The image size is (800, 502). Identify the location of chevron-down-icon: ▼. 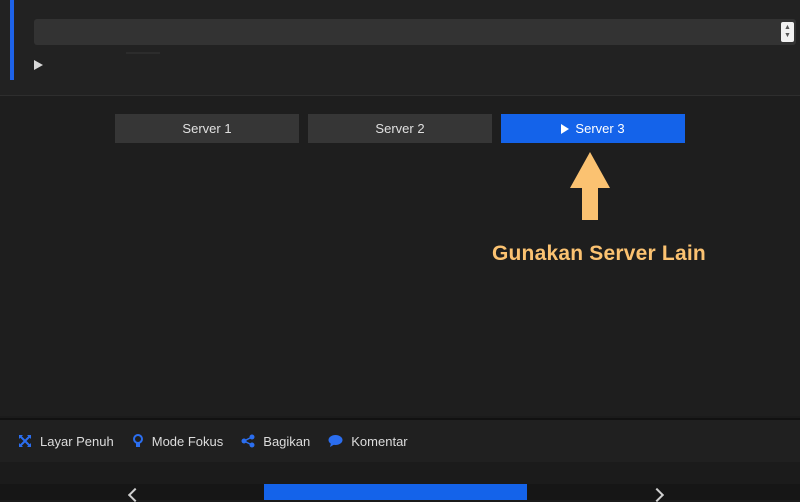
(787, 36).